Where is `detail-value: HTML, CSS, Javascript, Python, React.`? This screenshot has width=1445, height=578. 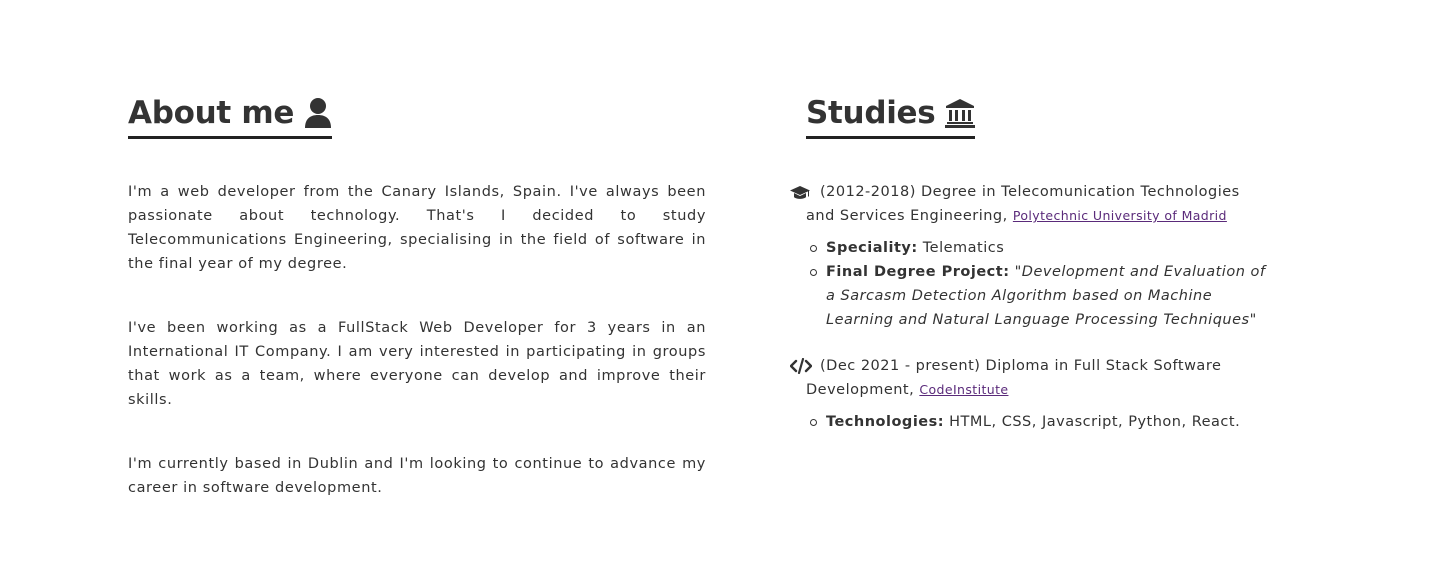
detail-value: HTML, CSS, Javascript, Python, React. is located at coordinates (1095, 422).